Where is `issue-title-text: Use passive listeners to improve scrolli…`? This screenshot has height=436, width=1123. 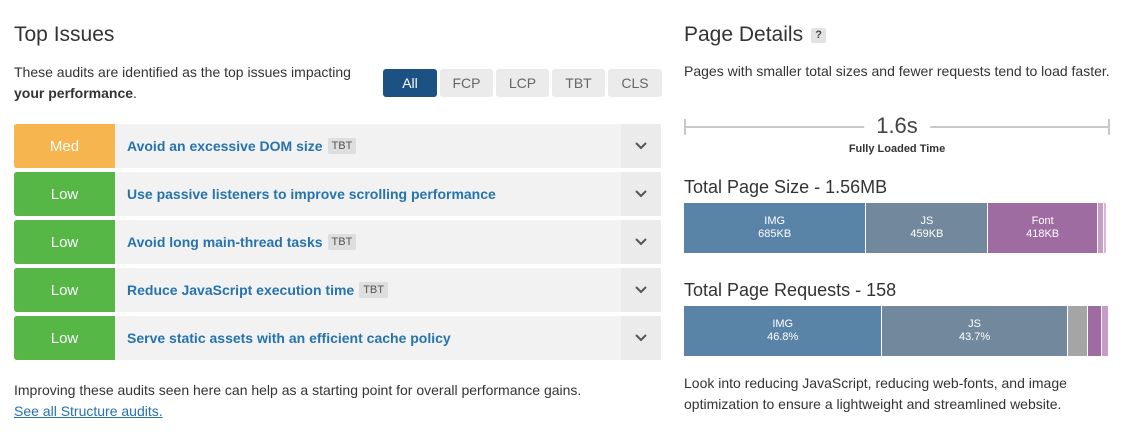
issue-title-text: Use passive listeners to improve scrolli… is located at coordinates (311, 194).